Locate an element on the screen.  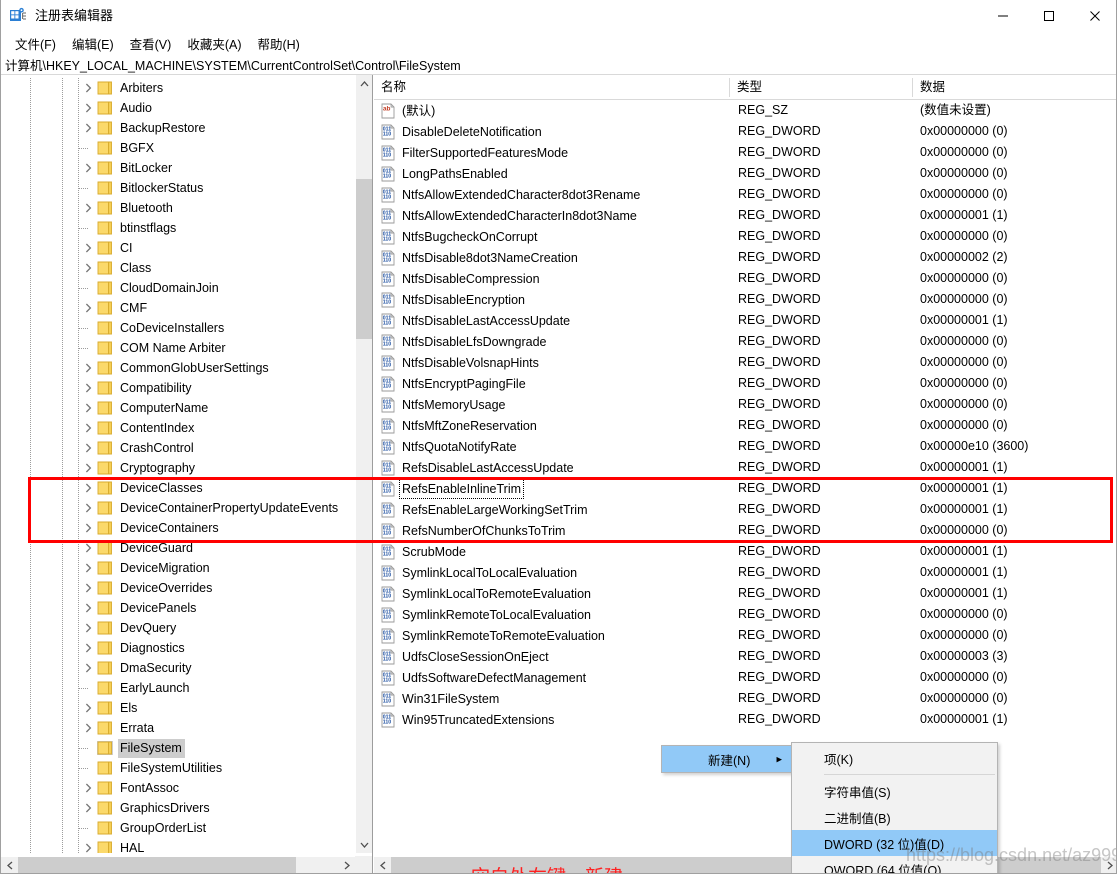
tree-item-devicemigration: DeviceMigration is located at coordinates (178, 568).